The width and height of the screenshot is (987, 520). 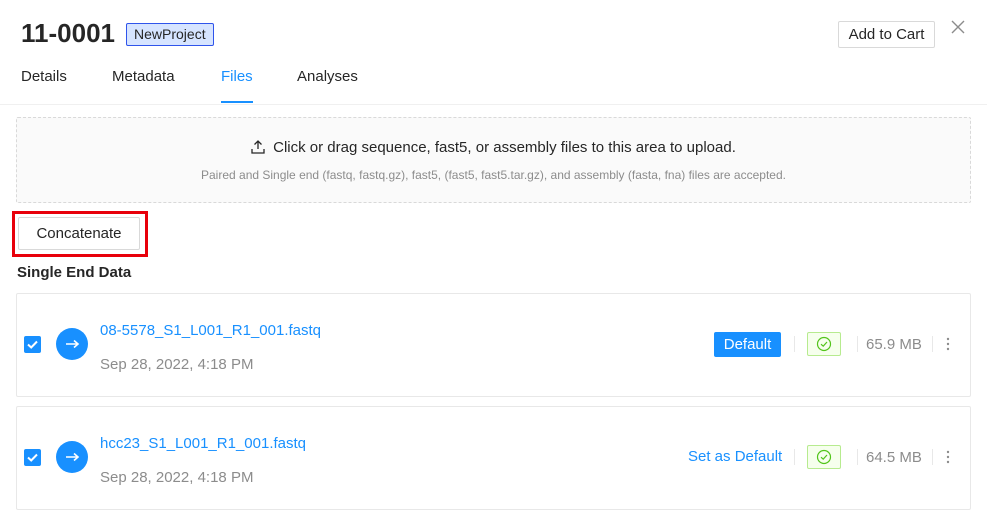 What do you see at coordinates (203, 443) in the screenshot?
I see `file-name-link: hcc23_S1_L001_R1_001.fastq` at bounding box center [203, 443].